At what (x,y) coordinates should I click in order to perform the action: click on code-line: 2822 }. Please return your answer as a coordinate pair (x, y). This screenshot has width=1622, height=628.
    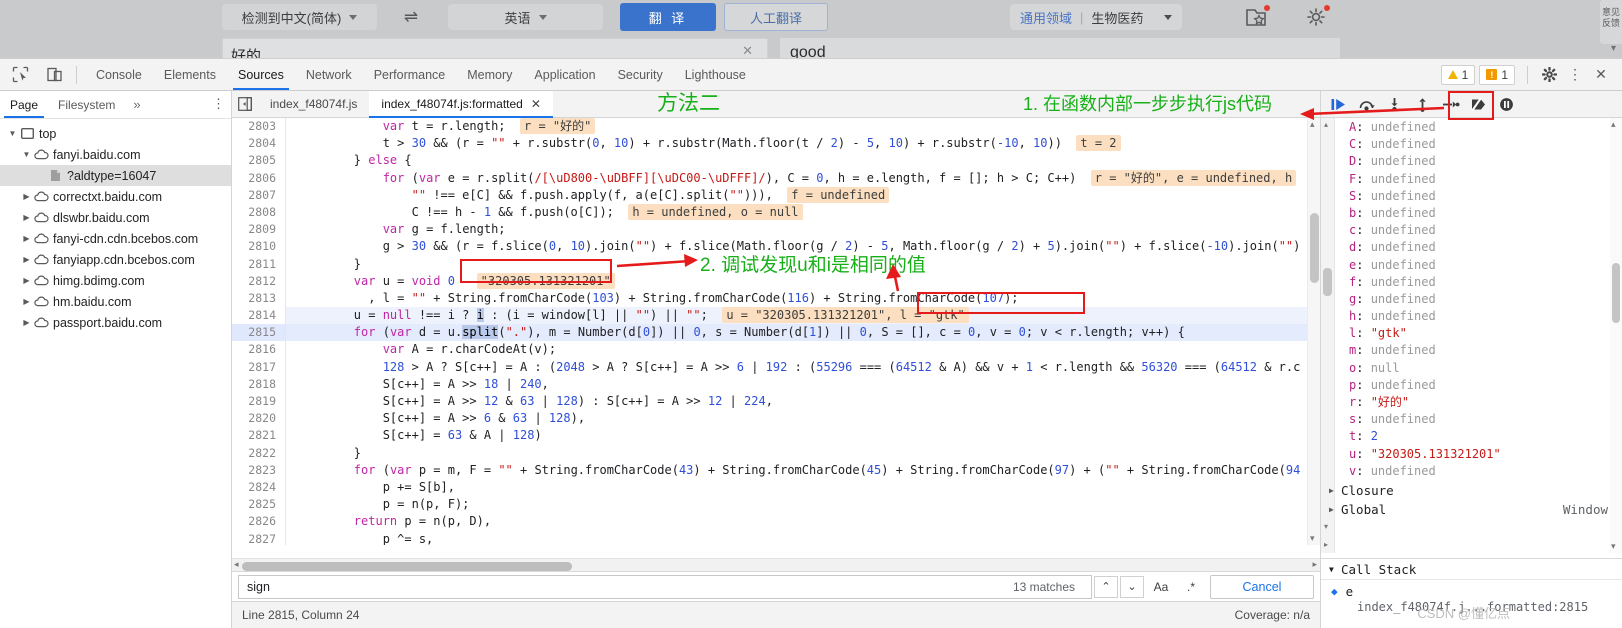
    Looking at the image, I should click on (776, 453).